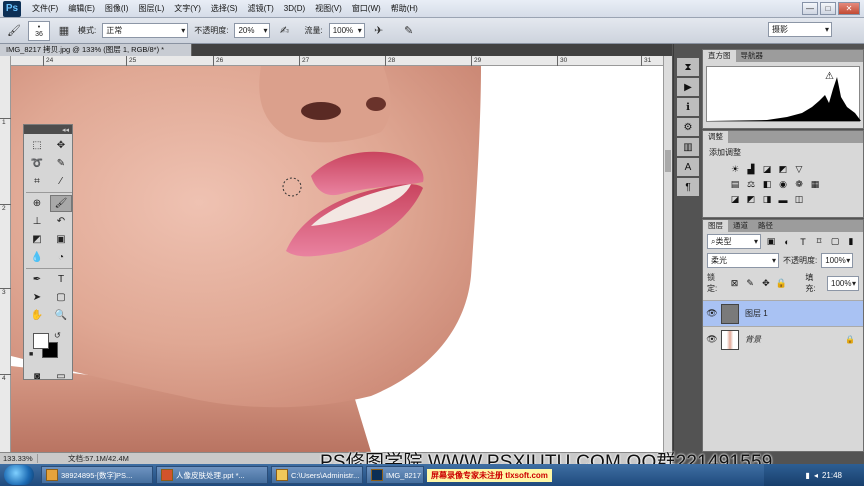 This screenshot has width=864, height=486. I want to click on tab-navigator: 导航器, so click(752, 56).